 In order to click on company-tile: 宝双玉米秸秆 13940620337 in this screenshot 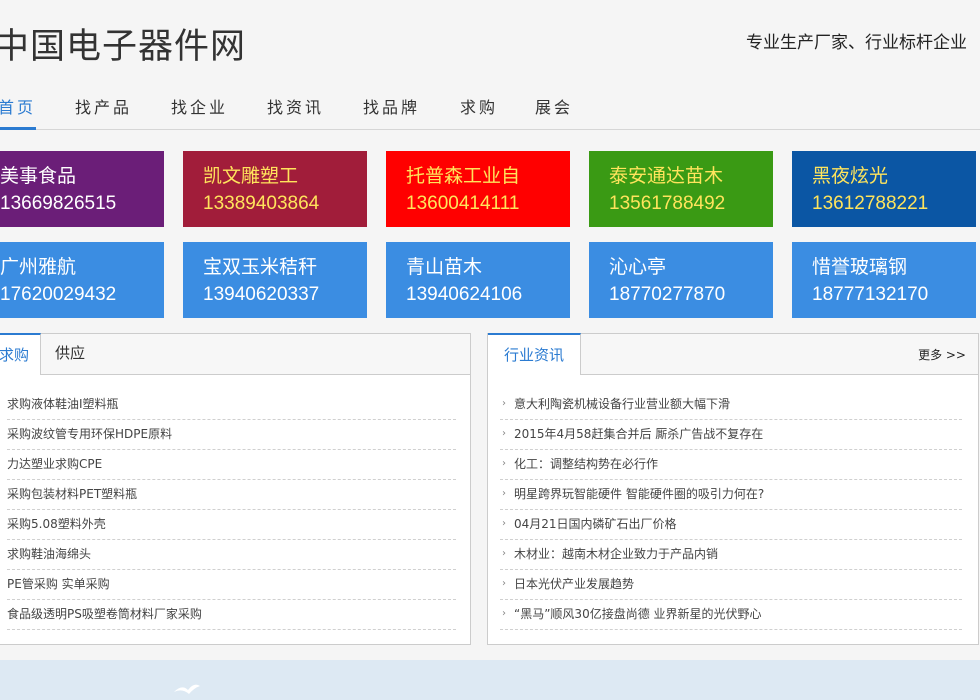, I will do `click(275, 280)`.